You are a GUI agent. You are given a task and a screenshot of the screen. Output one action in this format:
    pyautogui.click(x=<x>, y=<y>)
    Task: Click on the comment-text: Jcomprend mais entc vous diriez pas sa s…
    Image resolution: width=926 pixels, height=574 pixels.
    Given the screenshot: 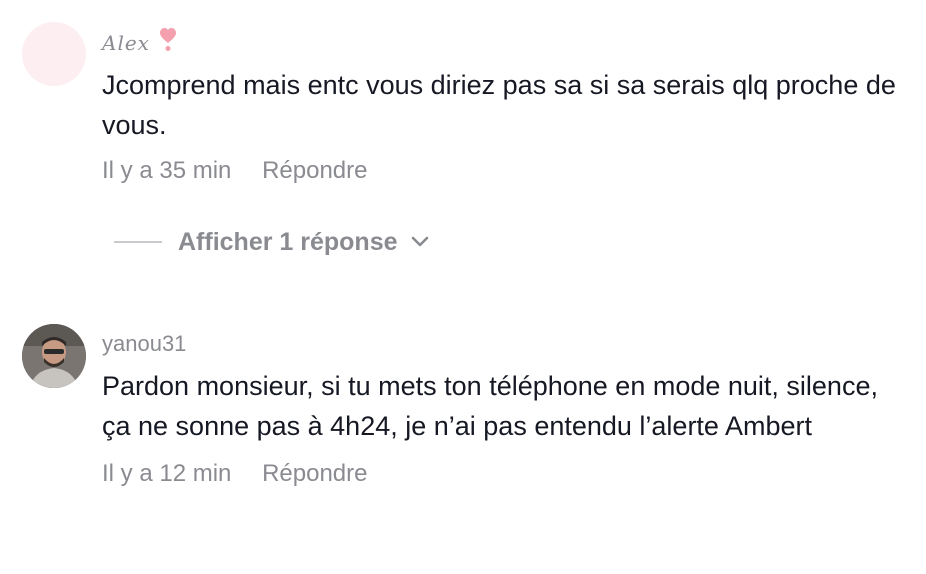 What is the action you would take?
    pyautogui.click(x=499, y=105)
    